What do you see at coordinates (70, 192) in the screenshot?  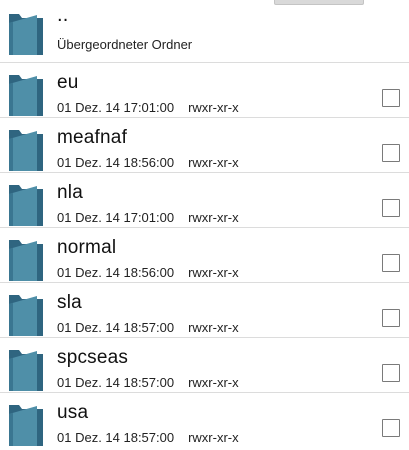 I see `folder-name: nla` at bounding box center [70, 192].